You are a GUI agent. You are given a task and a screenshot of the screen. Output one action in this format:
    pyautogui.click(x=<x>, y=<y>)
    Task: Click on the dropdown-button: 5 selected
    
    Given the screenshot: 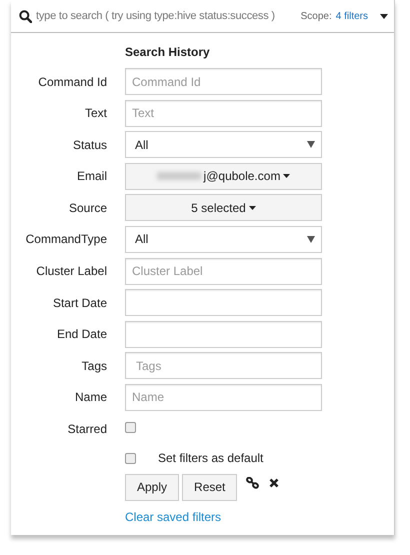 What is the action you would take?
    pyautogui.click(x=223, y=208)
    